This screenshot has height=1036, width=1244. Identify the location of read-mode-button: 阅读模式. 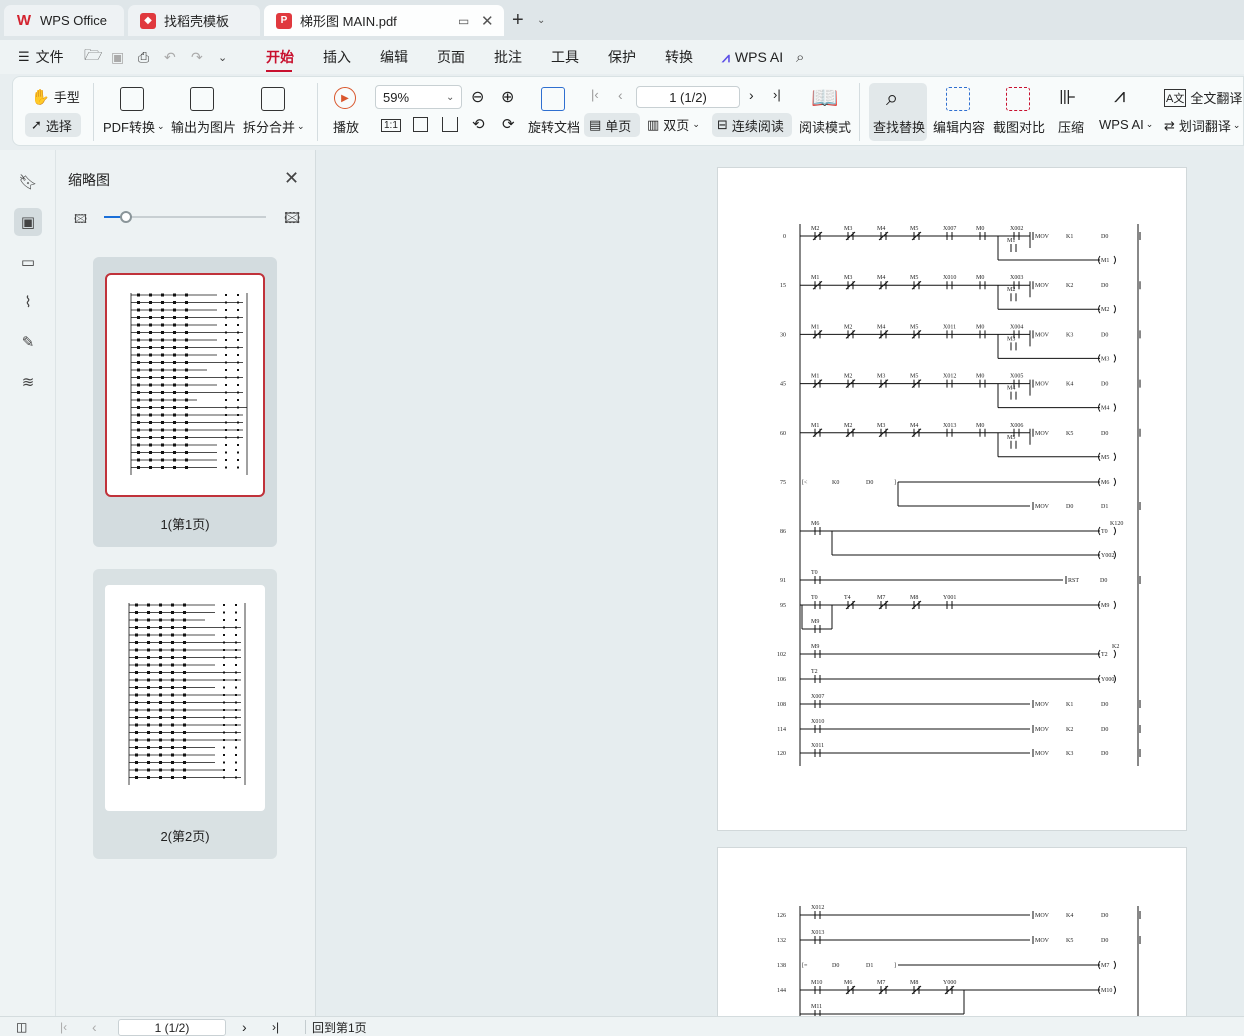
(825, 126).